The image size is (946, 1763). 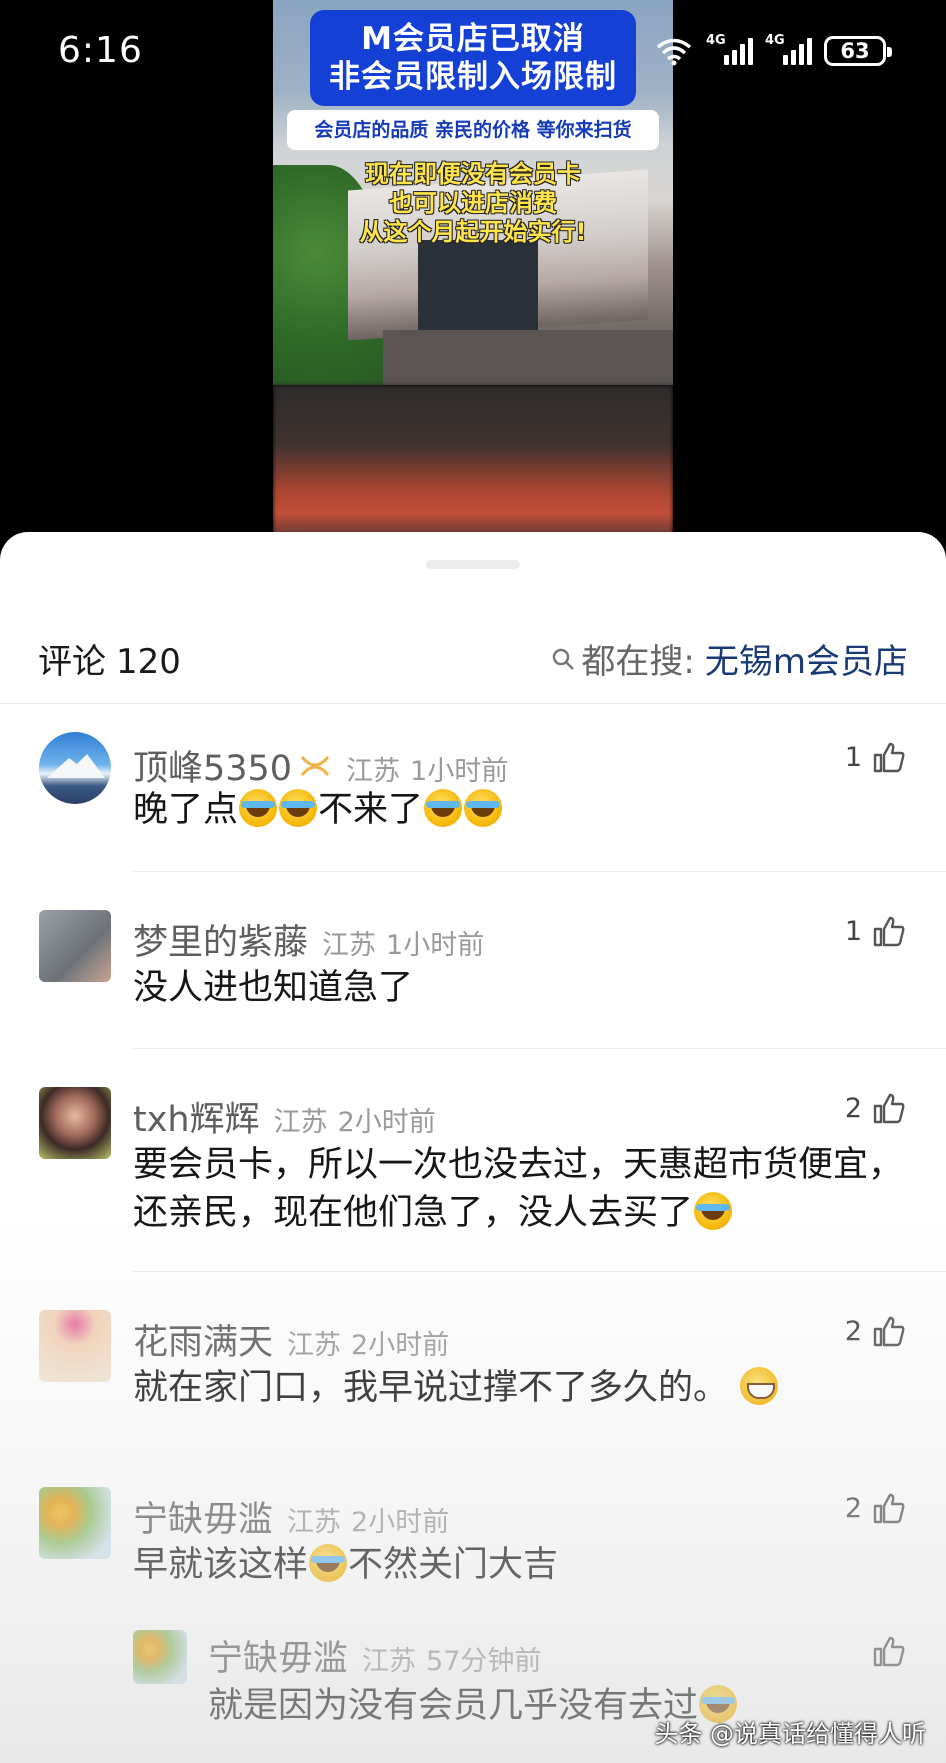 I want to click on reply-location: 江苏, so click(x=389, y=1661).